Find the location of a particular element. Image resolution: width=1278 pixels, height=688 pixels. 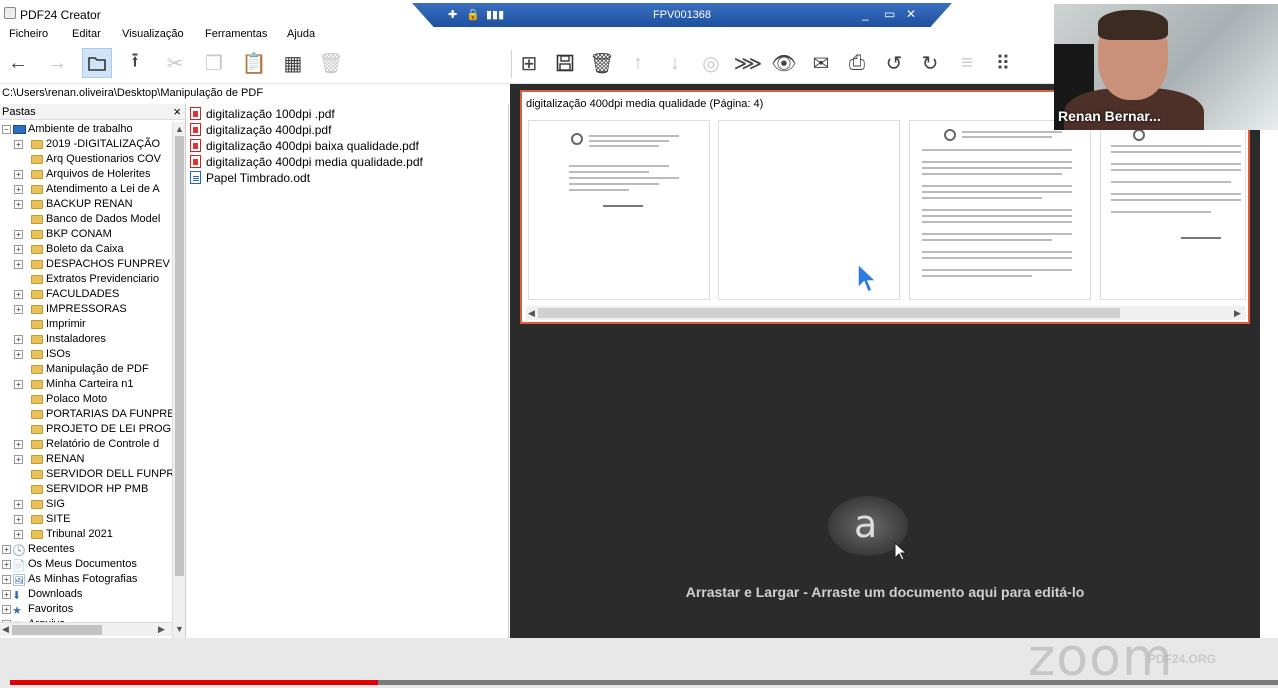

tree-item-system: + ⬇ Downloads is located at coordinates (86, 594).